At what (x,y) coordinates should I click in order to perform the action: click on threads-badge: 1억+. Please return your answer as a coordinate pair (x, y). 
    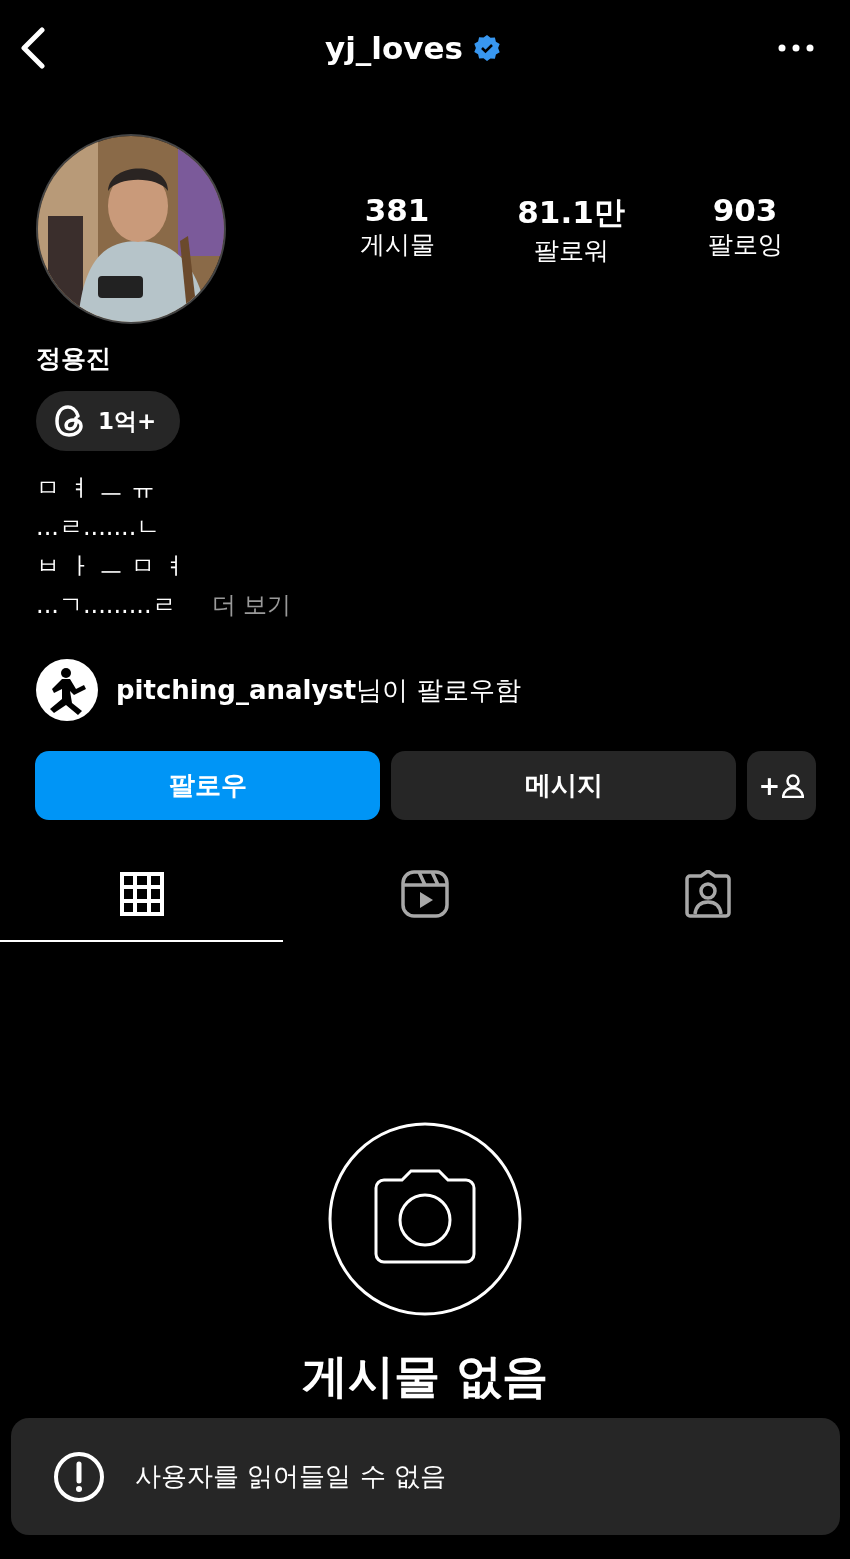
    Looking at the image, I should click on (108, 421).